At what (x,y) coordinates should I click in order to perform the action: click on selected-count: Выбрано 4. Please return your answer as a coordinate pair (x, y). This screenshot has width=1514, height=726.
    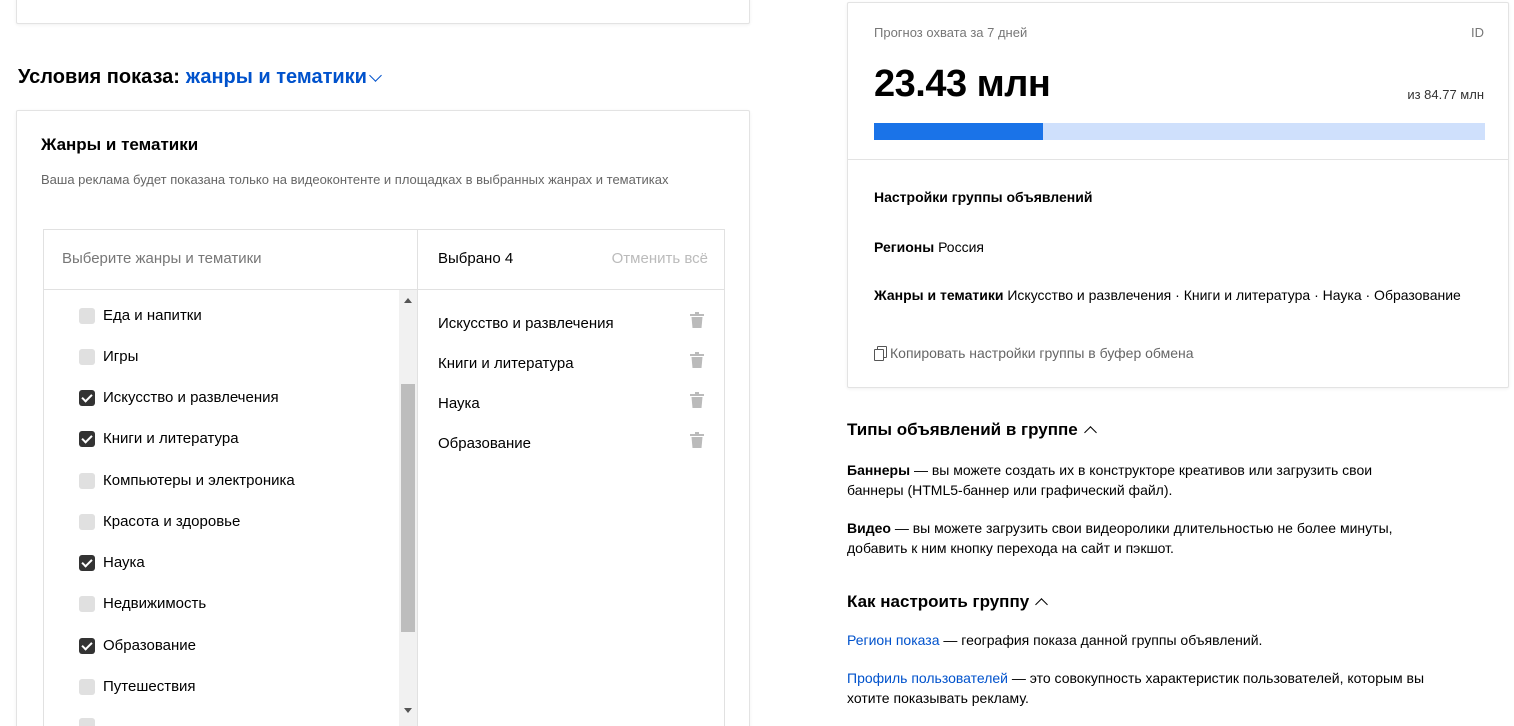
    Looking at the image, I should click on (476, 258).